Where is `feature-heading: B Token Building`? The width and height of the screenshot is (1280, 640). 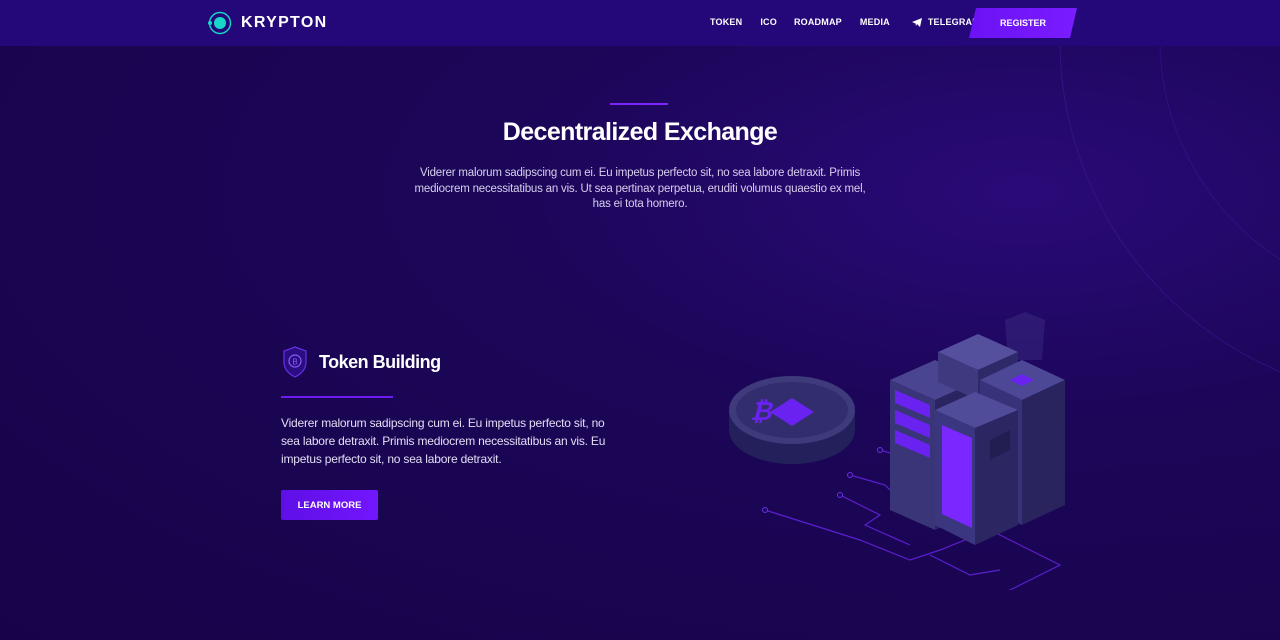 feature-heading: B Token Building is located at coordinates (361, 362).